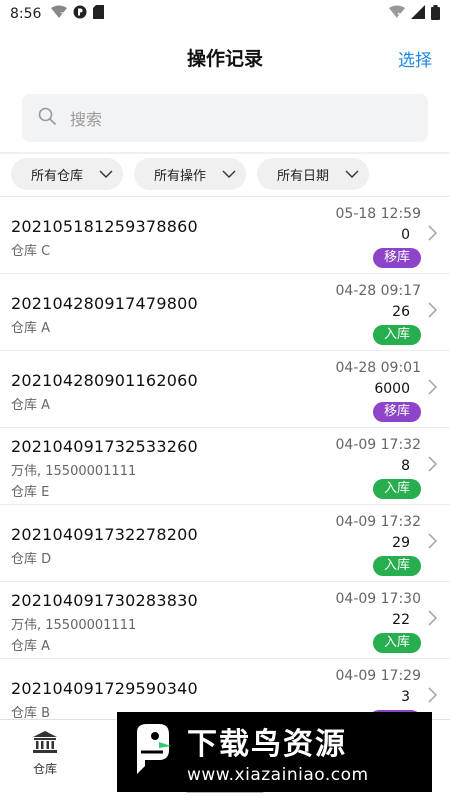 The height and width of the screenshot is (800, 450). Describe the element at coordinates (153, 752) in the screenshot. I see `bird-logo-icon` at that location.